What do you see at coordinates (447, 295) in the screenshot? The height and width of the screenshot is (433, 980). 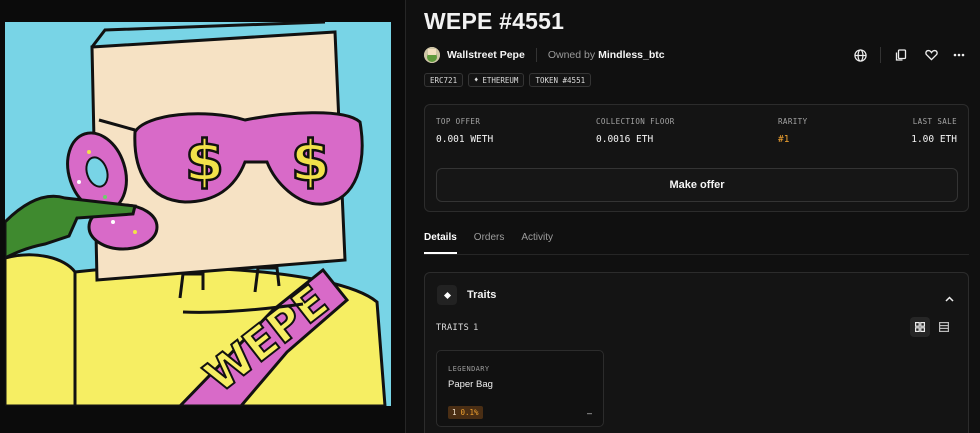 I see `traits-icon` at bounding box center [447, 295].